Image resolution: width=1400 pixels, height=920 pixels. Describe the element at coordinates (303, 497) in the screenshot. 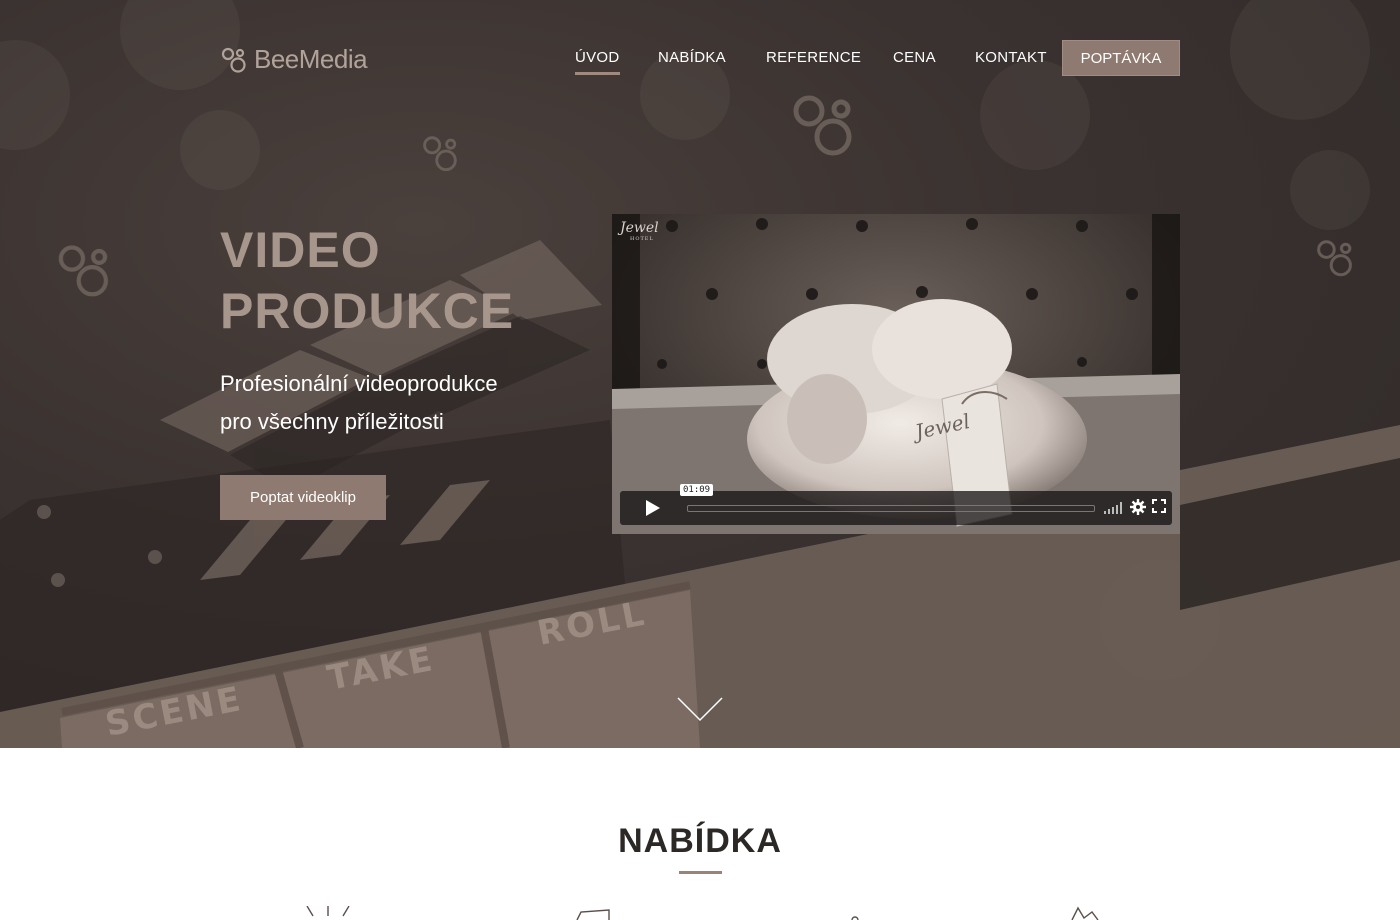

I see `request-video-button: Poptat videoklip` at that location.